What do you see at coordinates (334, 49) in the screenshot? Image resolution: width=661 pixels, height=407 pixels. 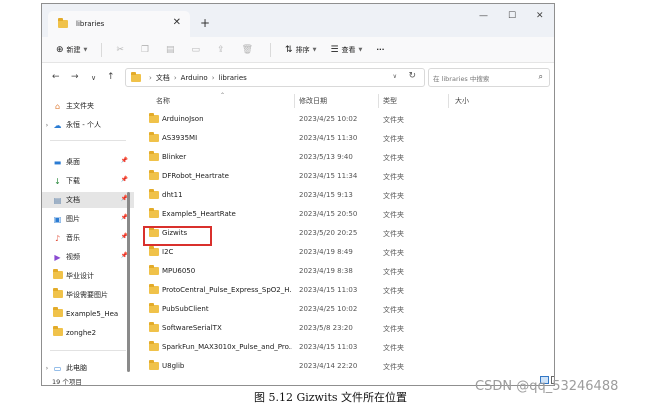 I see `view-list-icon: ☰` at bounding box center [334, 49].